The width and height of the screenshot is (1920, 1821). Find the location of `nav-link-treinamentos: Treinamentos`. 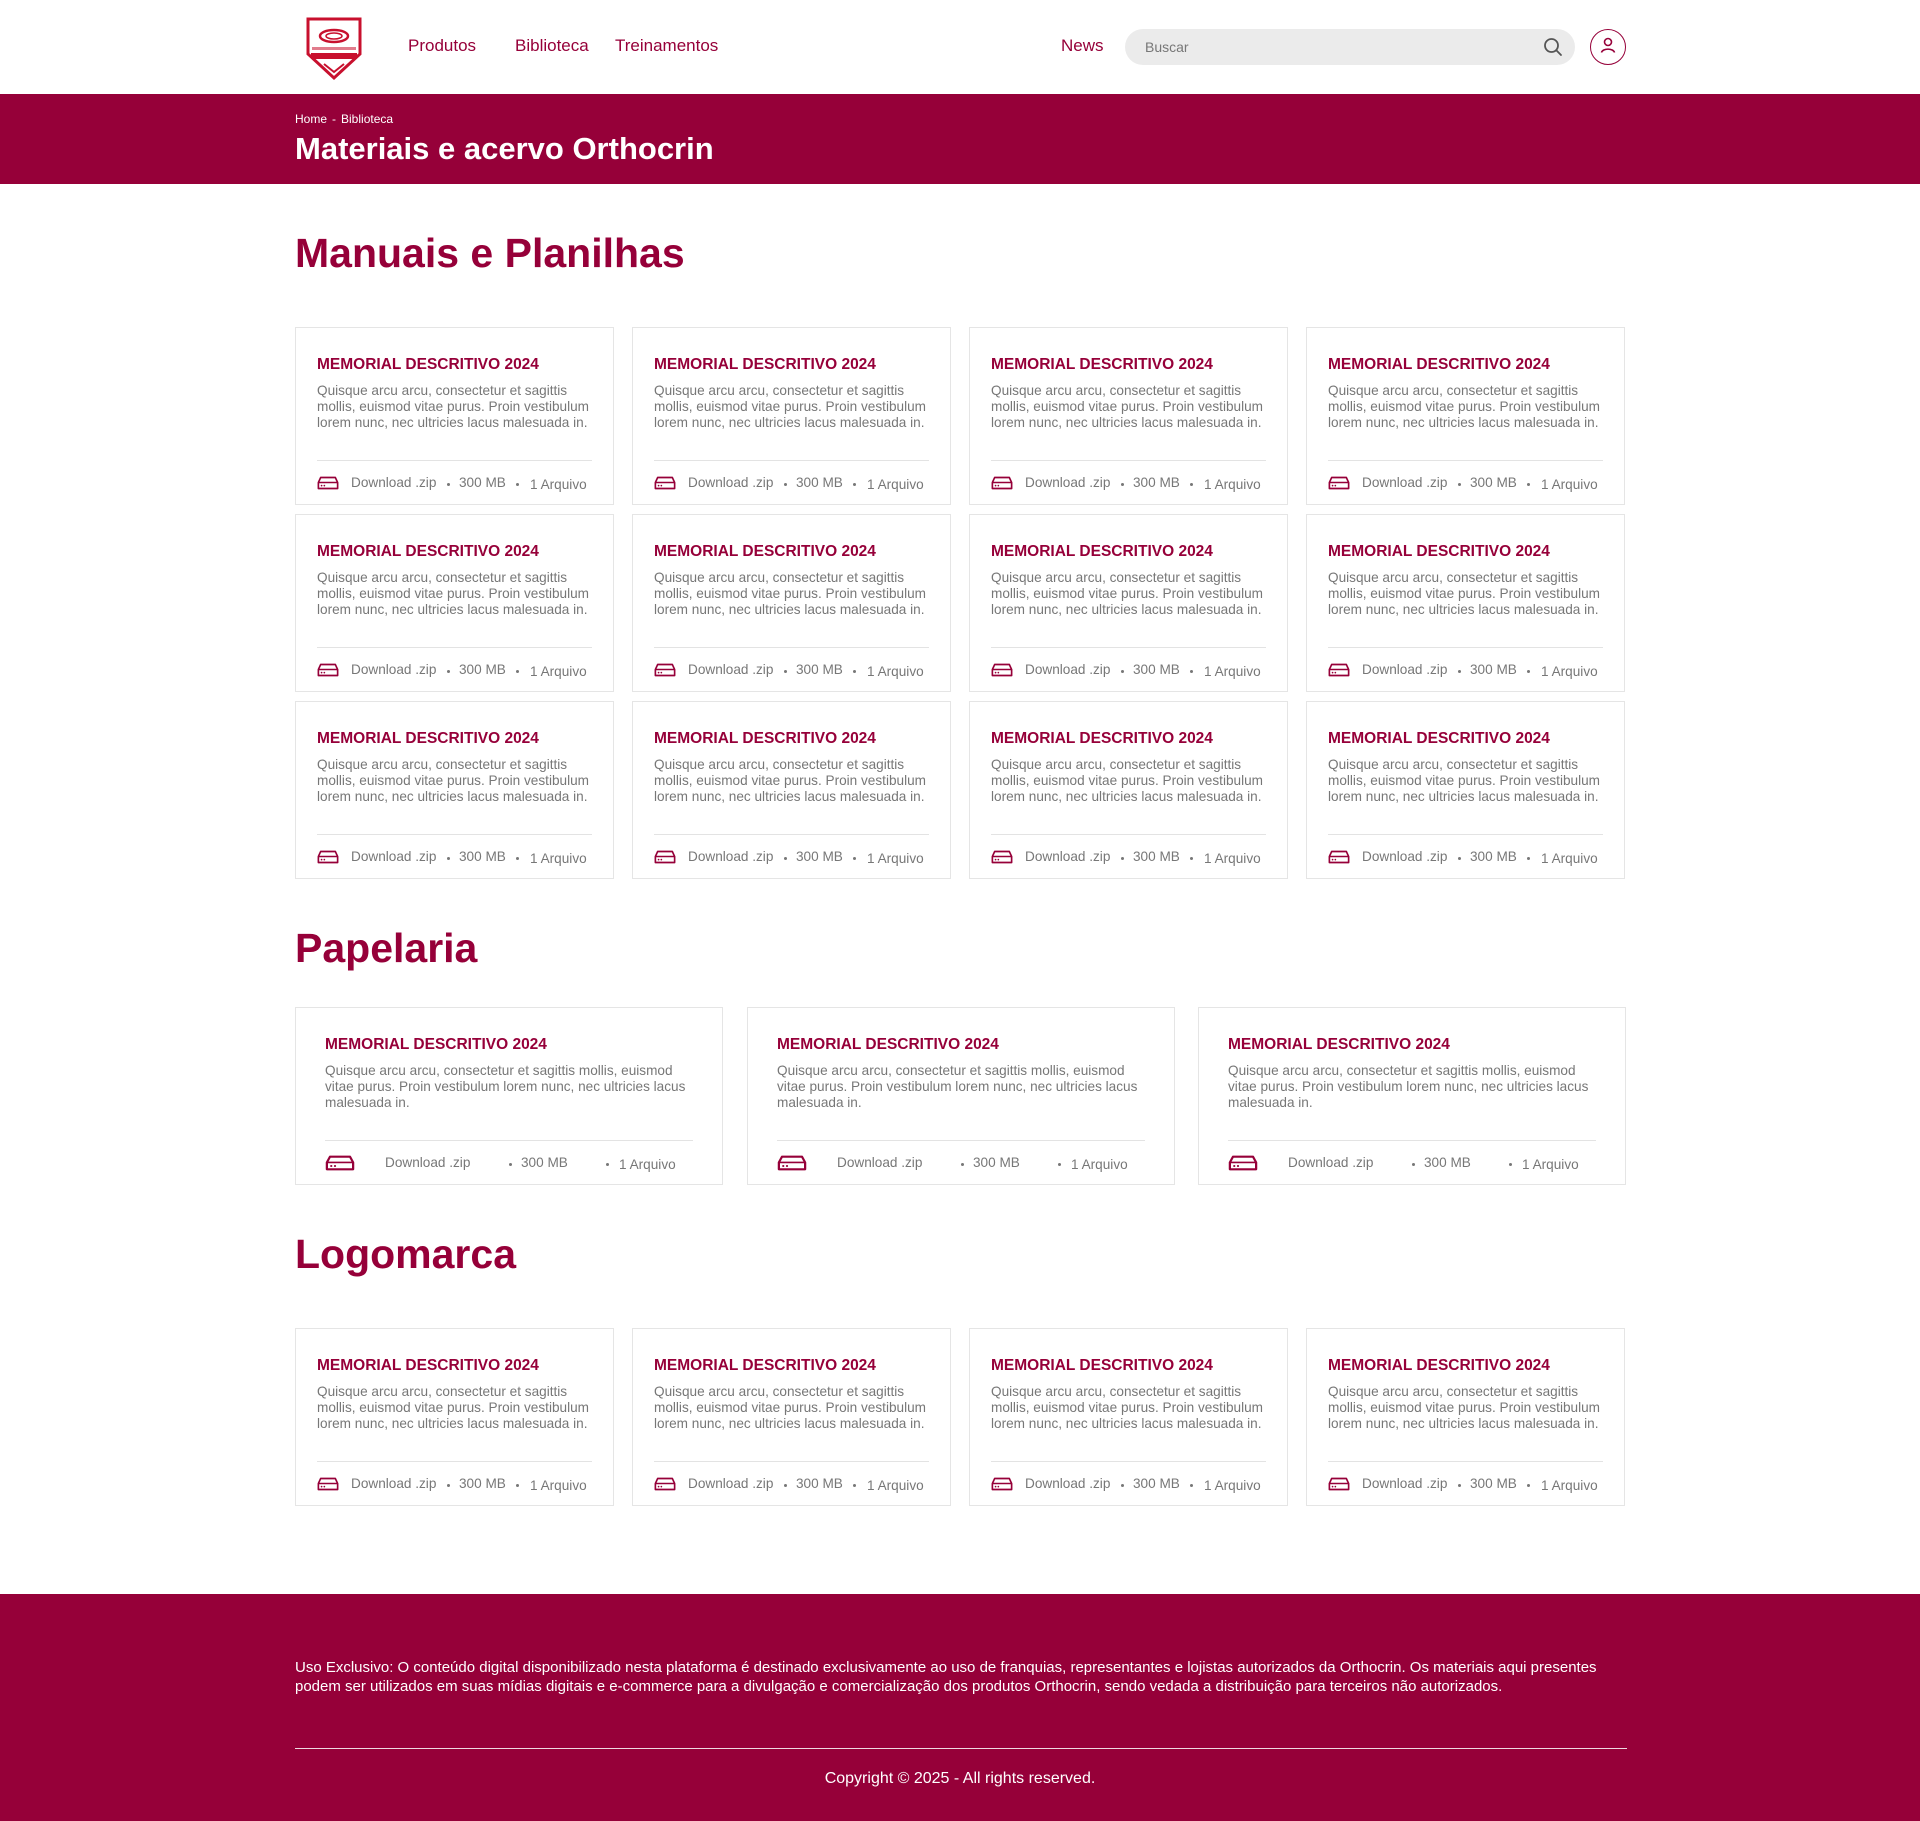

nav-link-treinamentos: Treinamentos is located at coordinates (666, 46).